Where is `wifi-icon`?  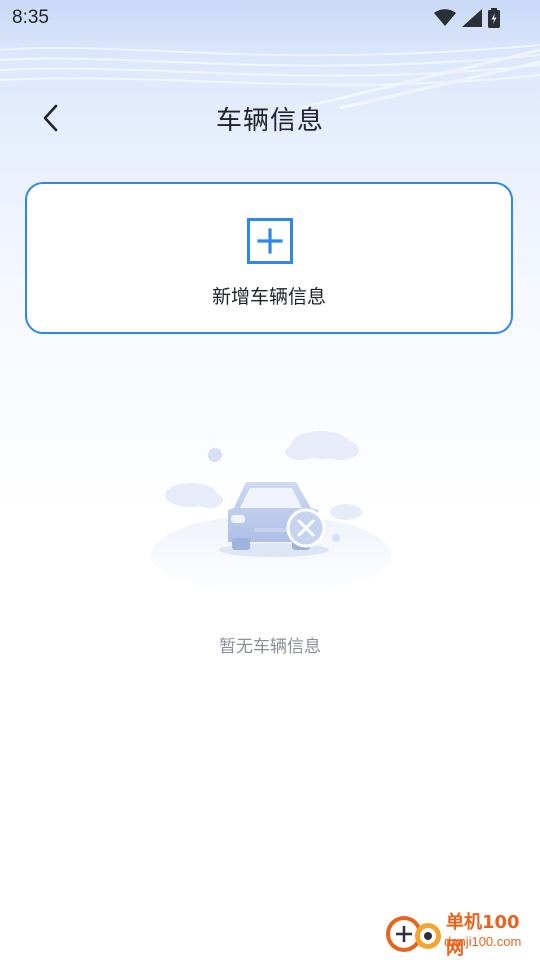 wifi-icon is located at coordinates (445, 17).